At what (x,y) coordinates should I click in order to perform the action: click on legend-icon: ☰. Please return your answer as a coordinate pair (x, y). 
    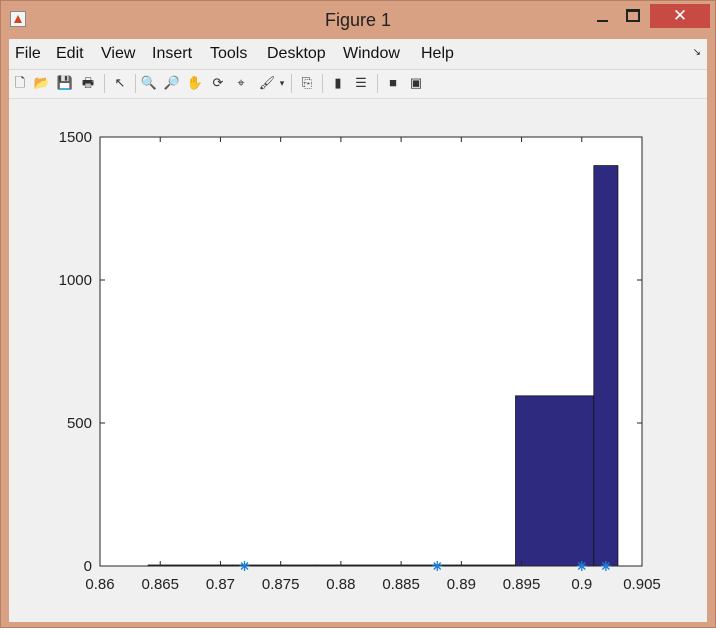
    Looking at the image, I should click on (361, 83).